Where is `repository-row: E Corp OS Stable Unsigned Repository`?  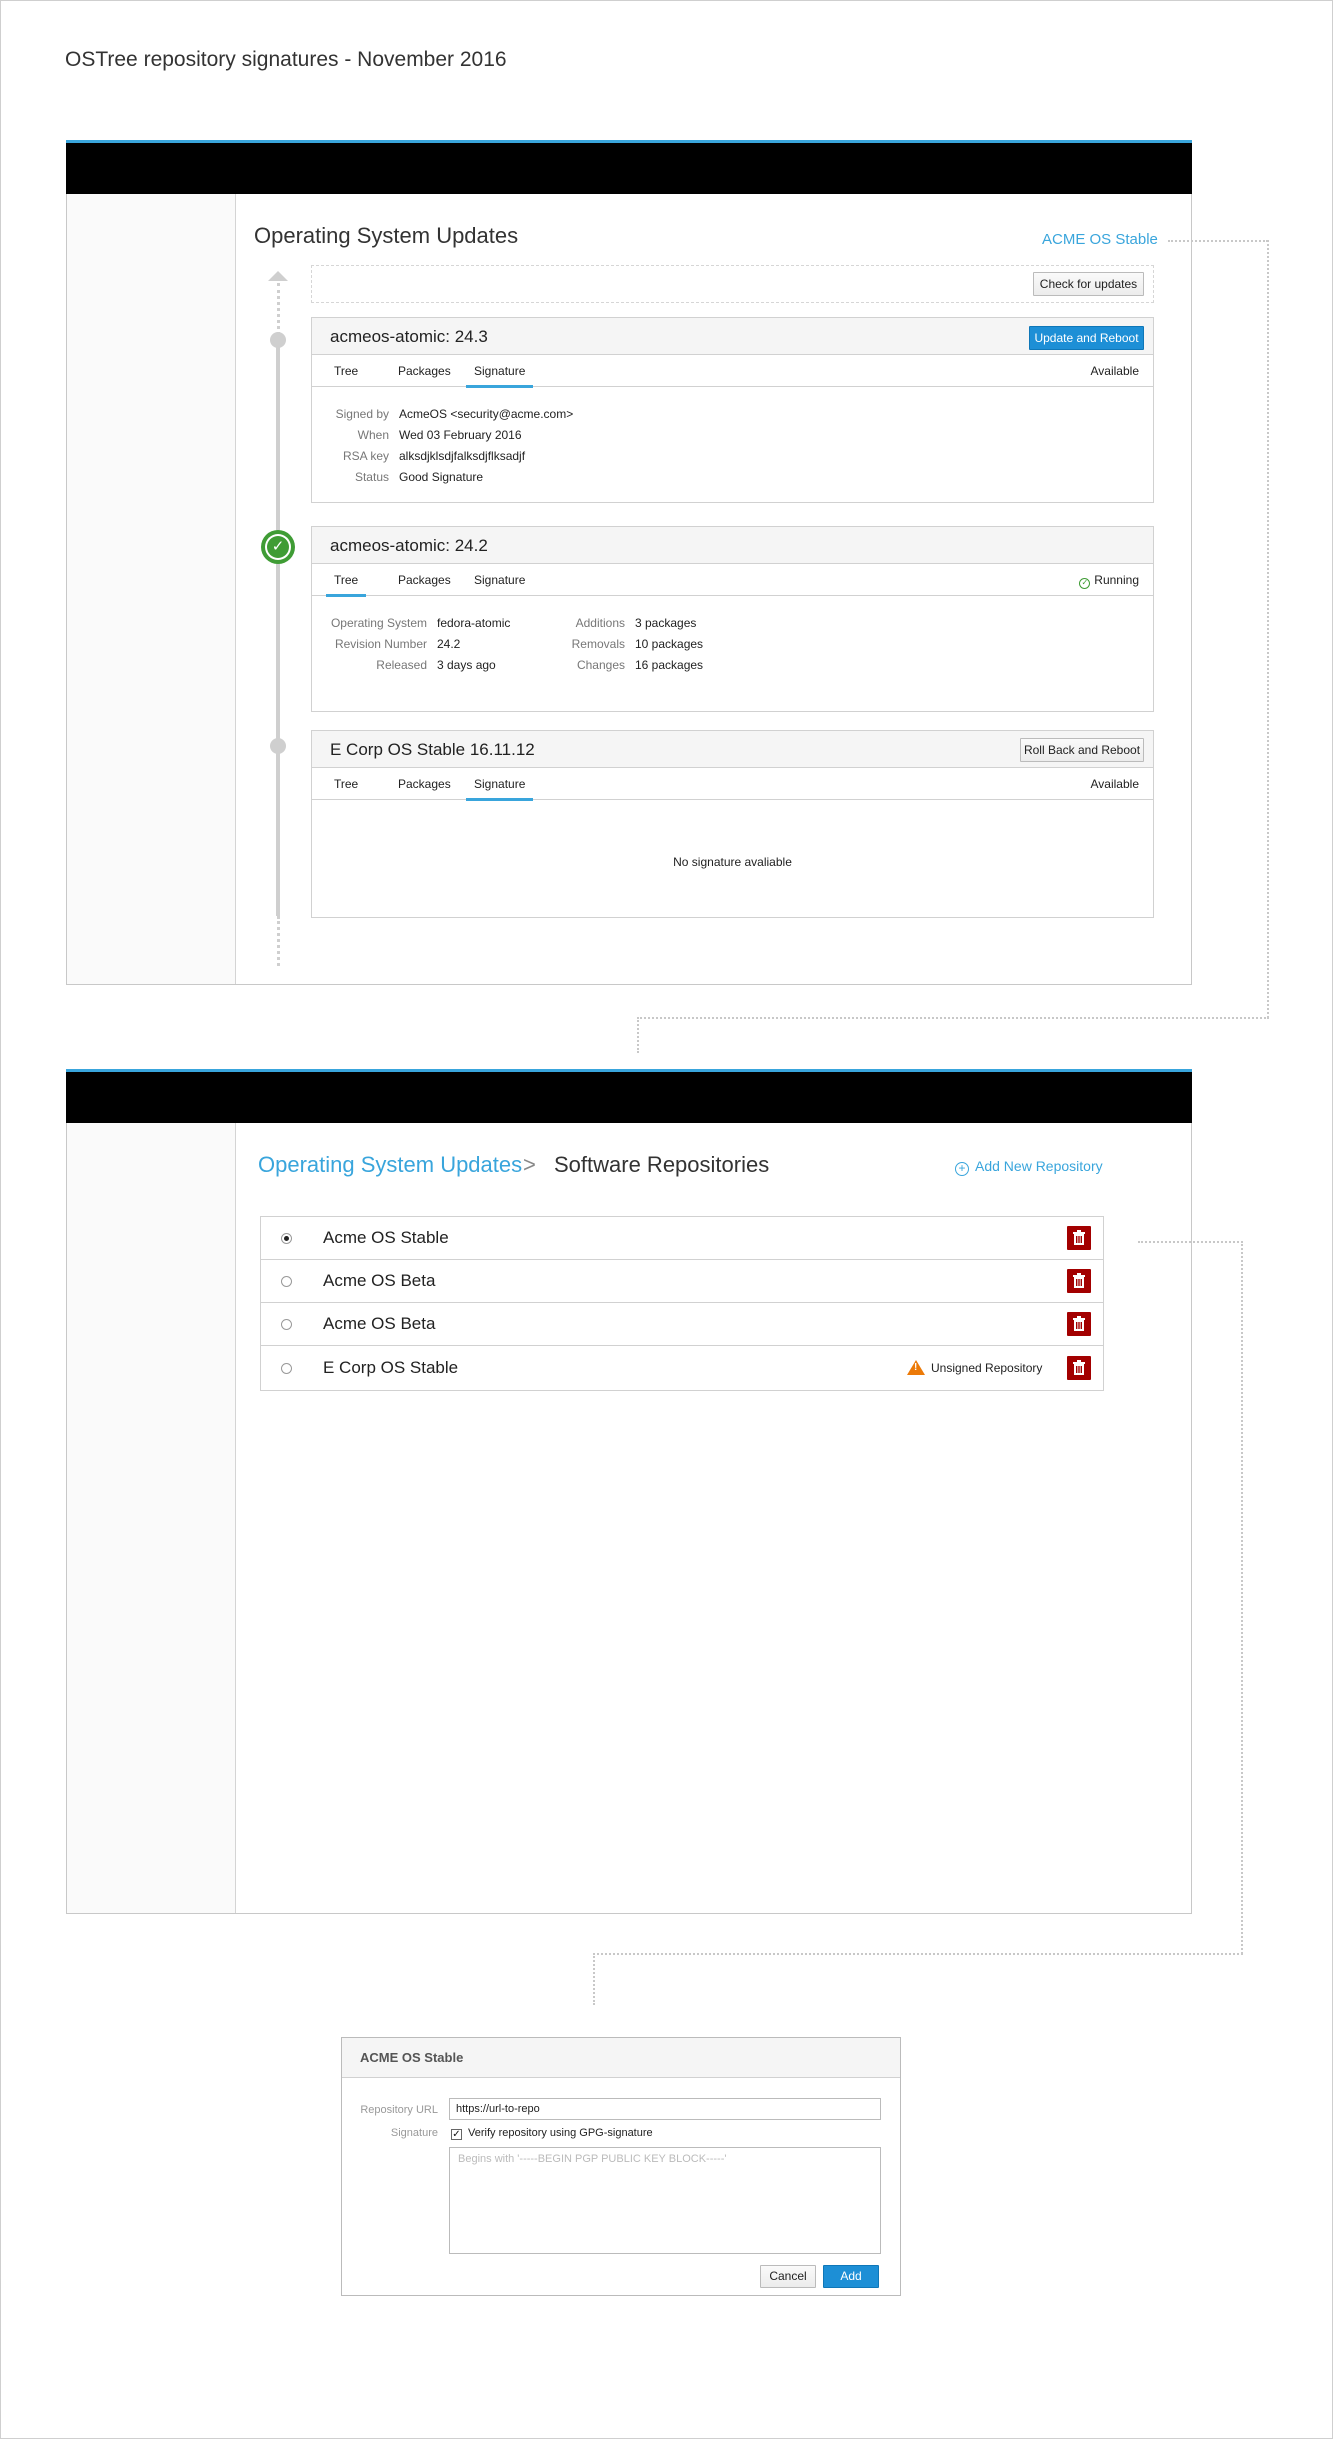 repository-row: E Corp OS Stable Unsigned Repository is located at coordinates (682, 1367).